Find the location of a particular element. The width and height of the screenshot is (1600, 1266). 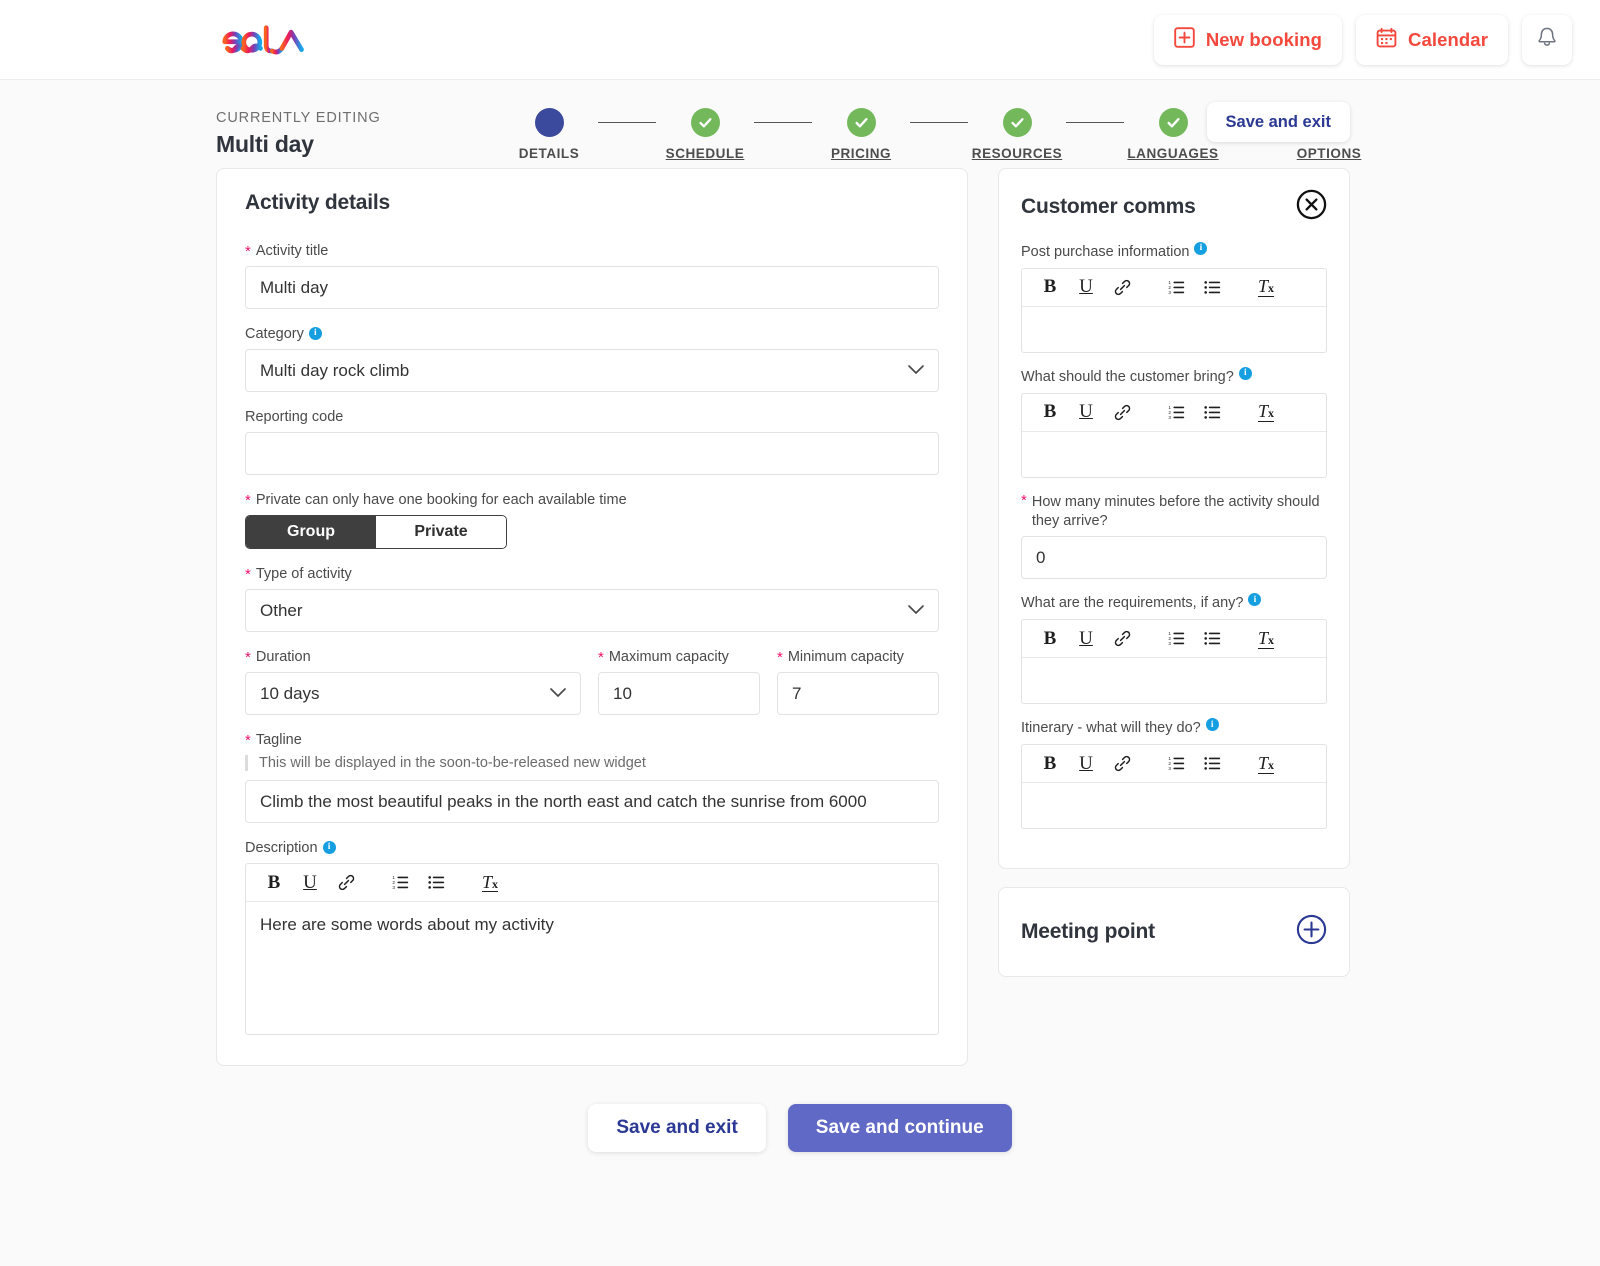

comms-rich-text-editor: B U 1 2 3 Tx is located at coordinates (1174, 310).